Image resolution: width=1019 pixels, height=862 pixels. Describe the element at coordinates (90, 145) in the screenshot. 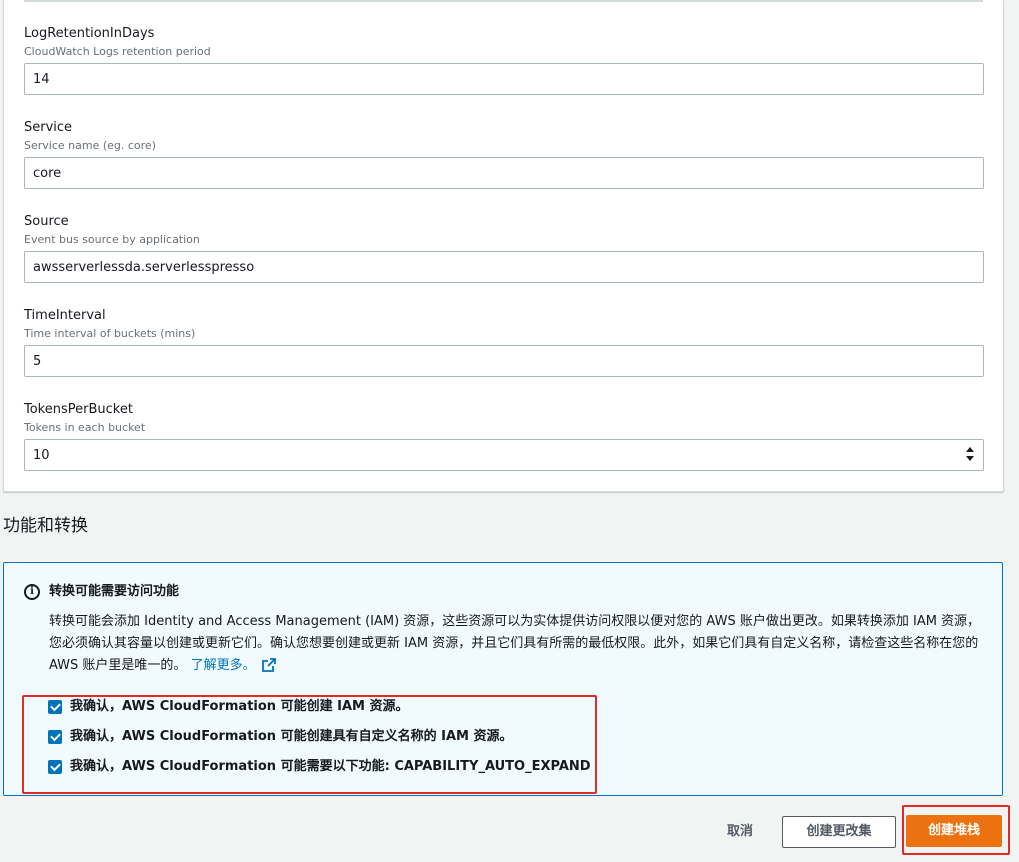

I see `param-description: Service name (eg. core)` at that location.